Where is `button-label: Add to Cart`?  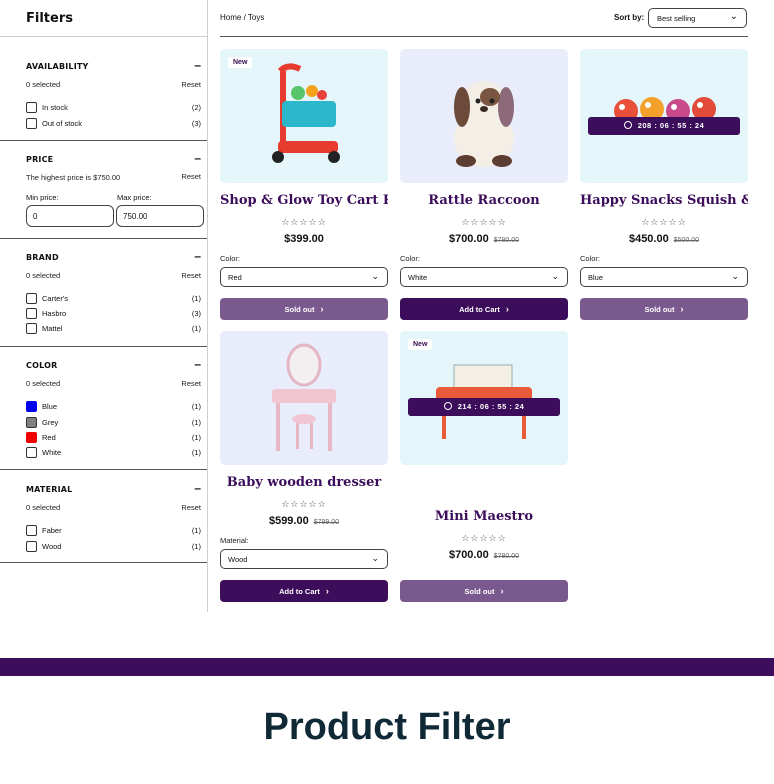
button-label: Add to Cart is located at coordinates (479, 309).